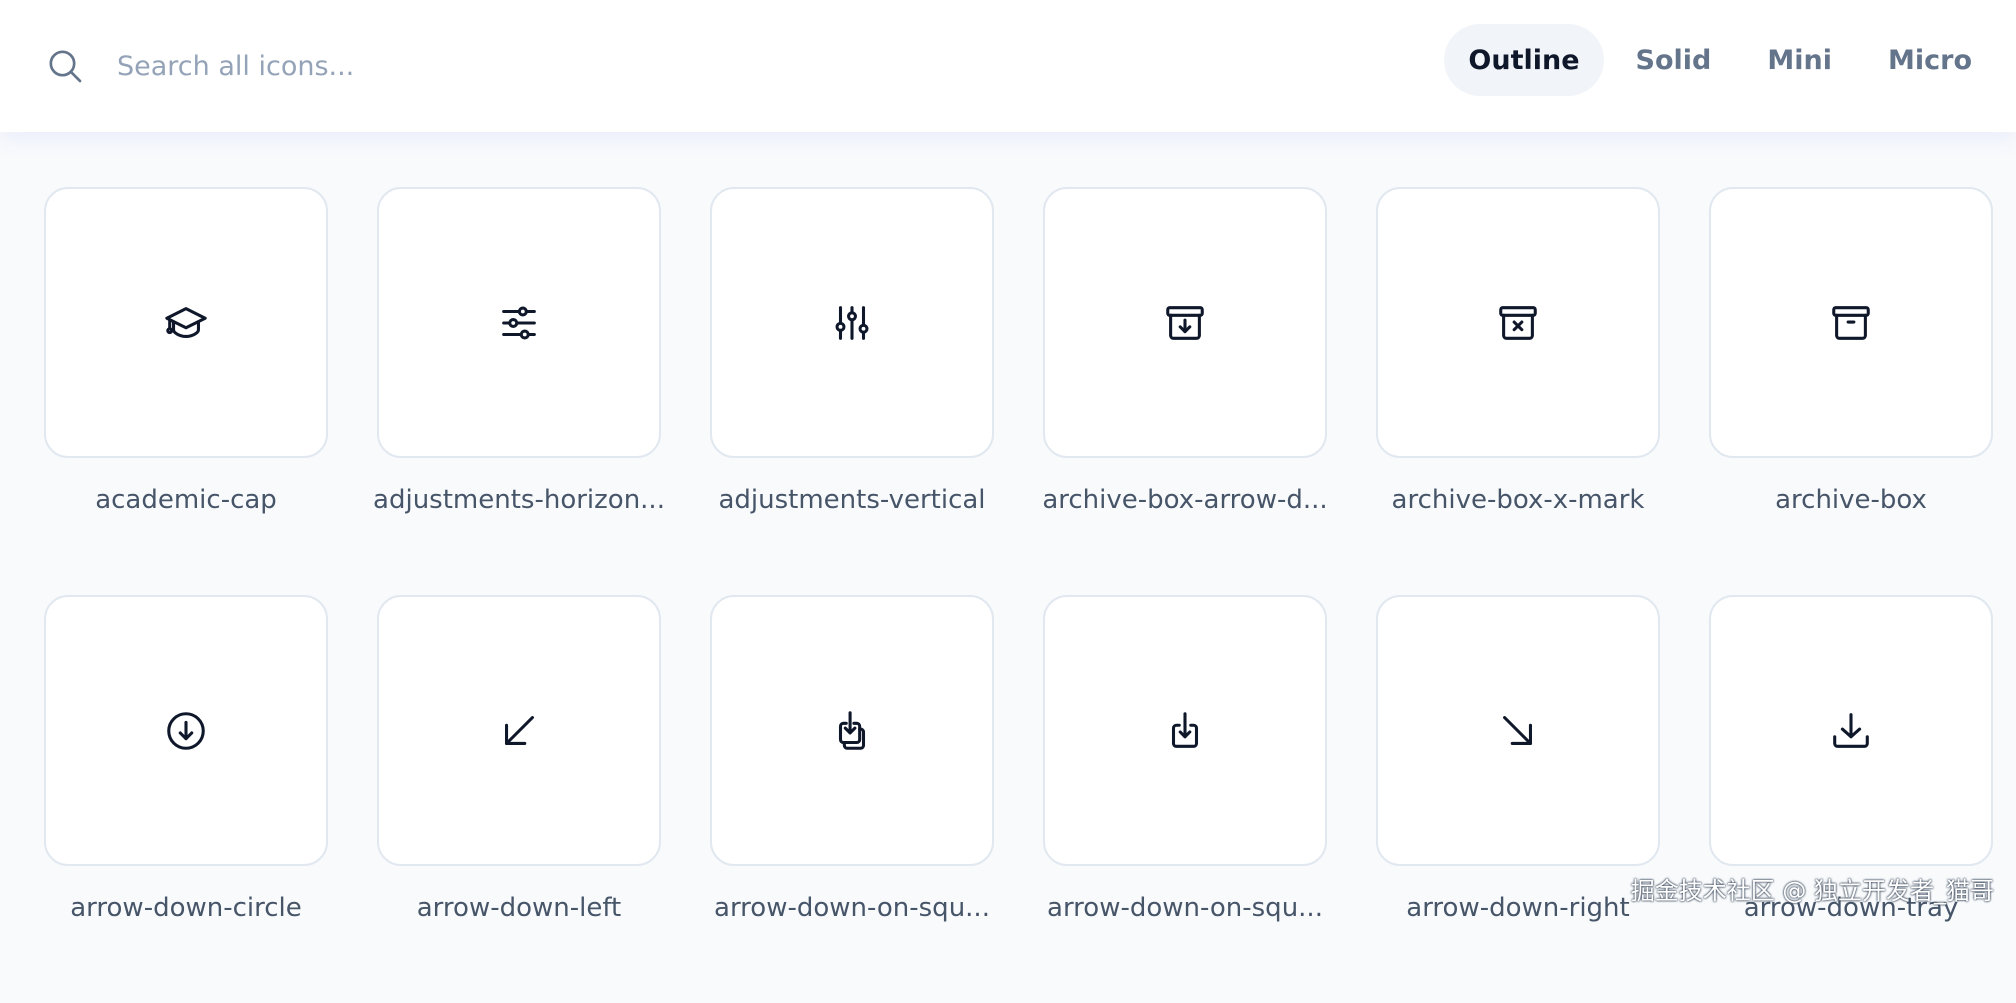 The height and width of the screenshot is (1003, 2016). What do you see at coordinates (1518, 908) in the screenshot?
I see `icon-label: arrow-down-right` at bounding box center [1518, 908].